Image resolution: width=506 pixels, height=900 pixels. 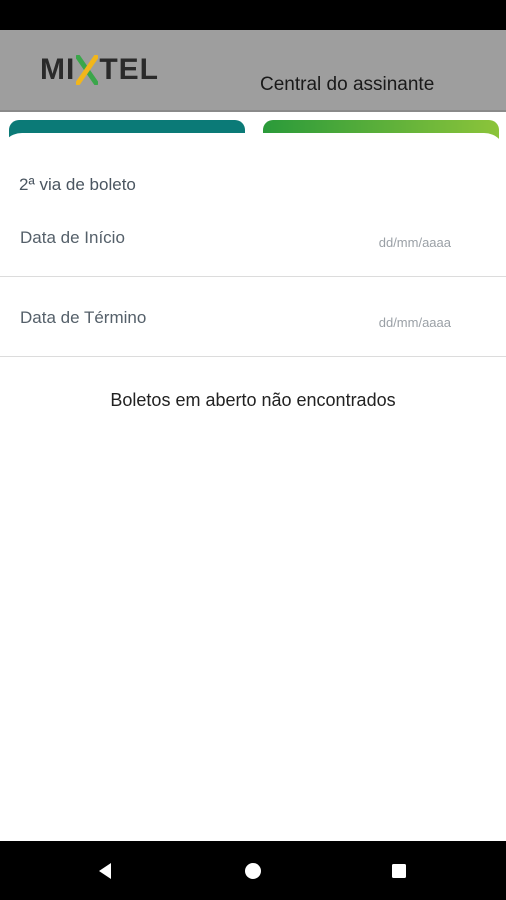 I want to click on home-circle-icon, so click(x=253, y=870).